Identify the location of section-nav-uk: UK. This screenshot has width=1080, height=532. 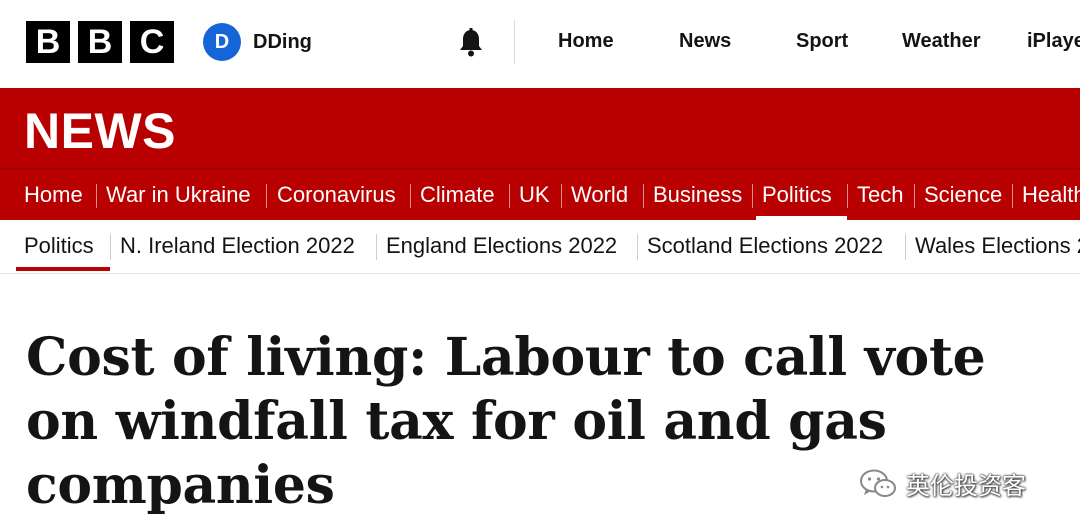
(534, 195).